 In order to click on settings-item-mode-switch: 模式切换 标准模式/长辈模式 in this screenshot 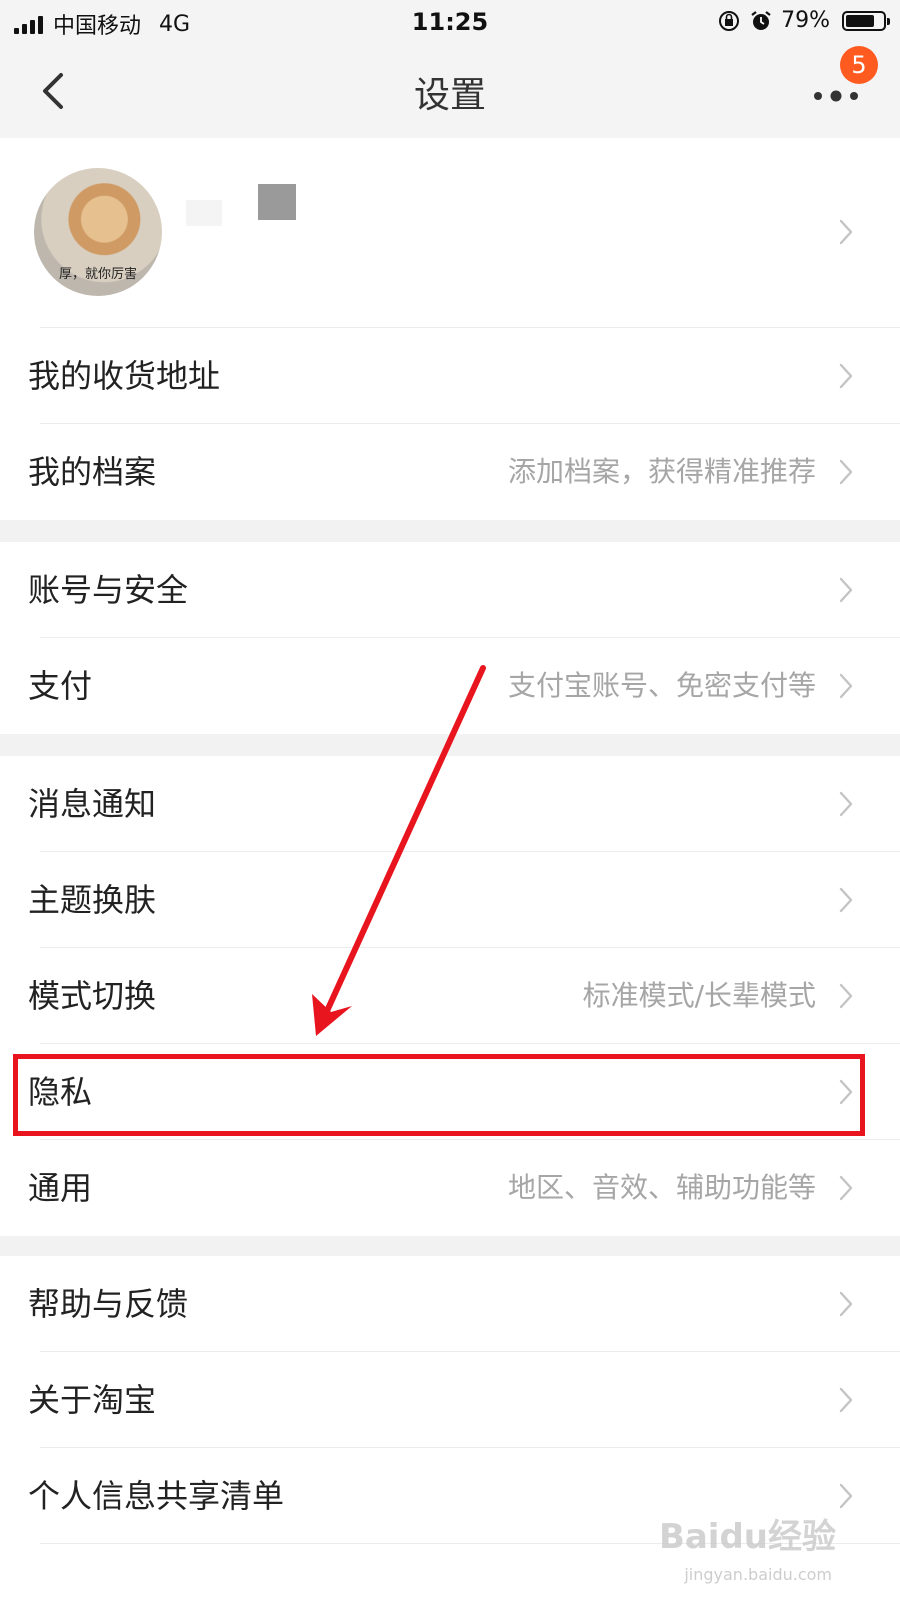, I will do `click(450, 996)`.